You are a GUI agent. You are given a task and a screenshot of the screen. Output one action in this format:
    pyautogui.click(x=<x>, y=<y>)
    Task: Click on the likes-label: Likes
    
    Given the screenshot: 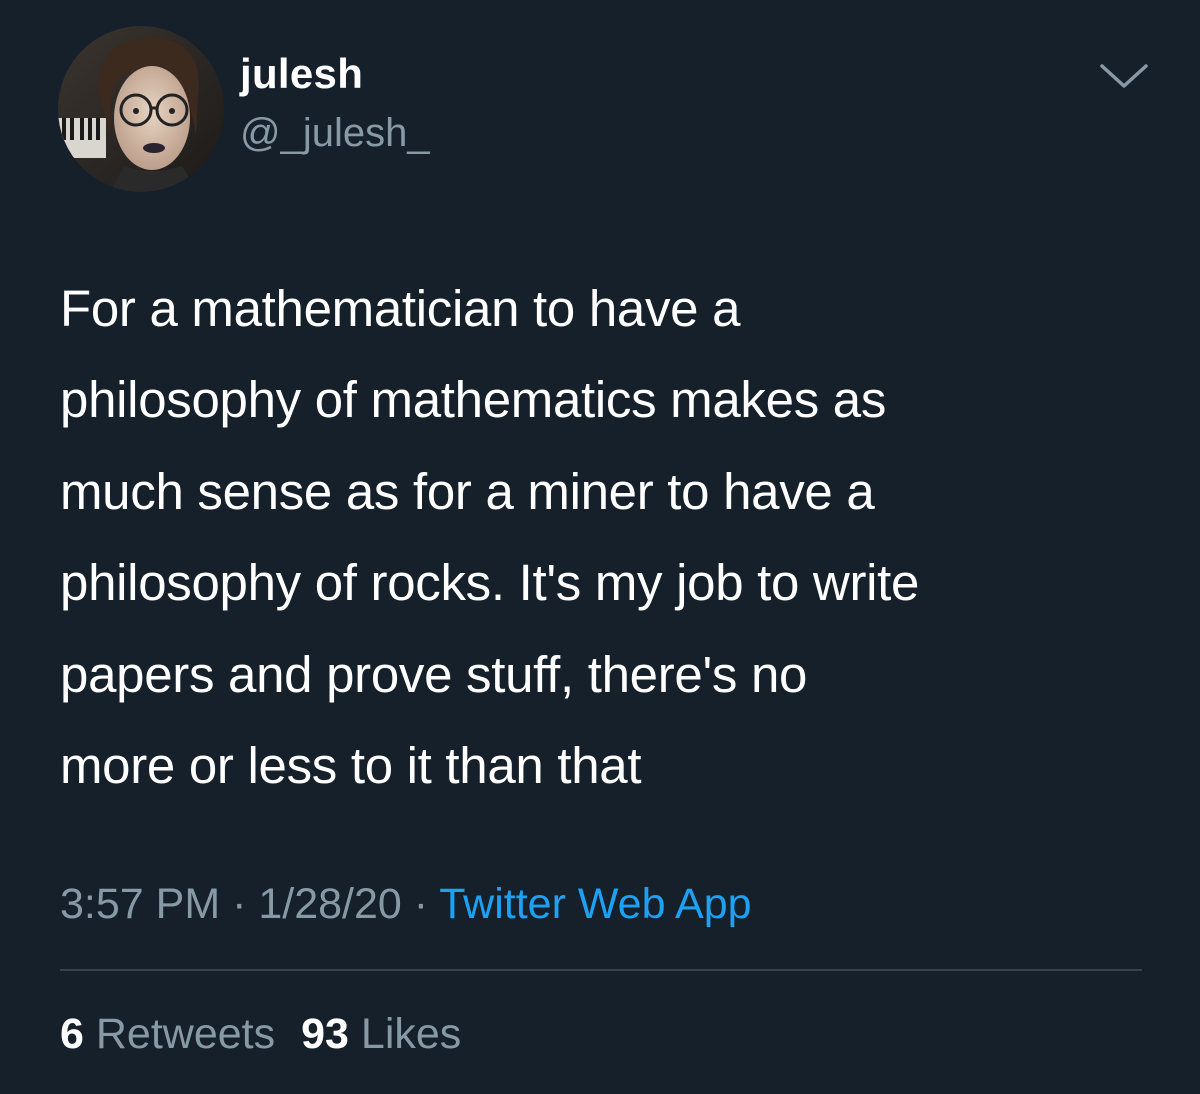 What is the action you would take?
    pyautogui.click(x=411, y=1034)
    